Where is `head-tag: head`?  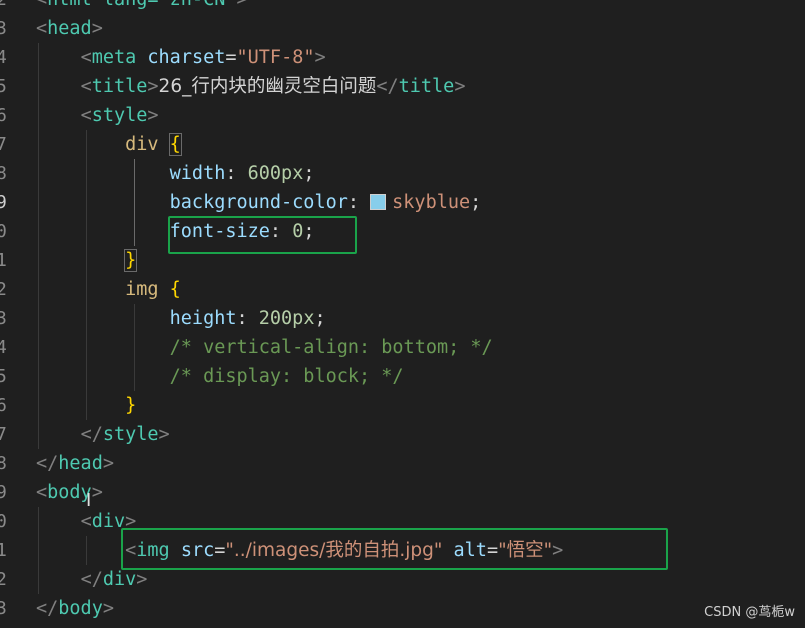
head-tag: head is located at coordinates (69, 28).